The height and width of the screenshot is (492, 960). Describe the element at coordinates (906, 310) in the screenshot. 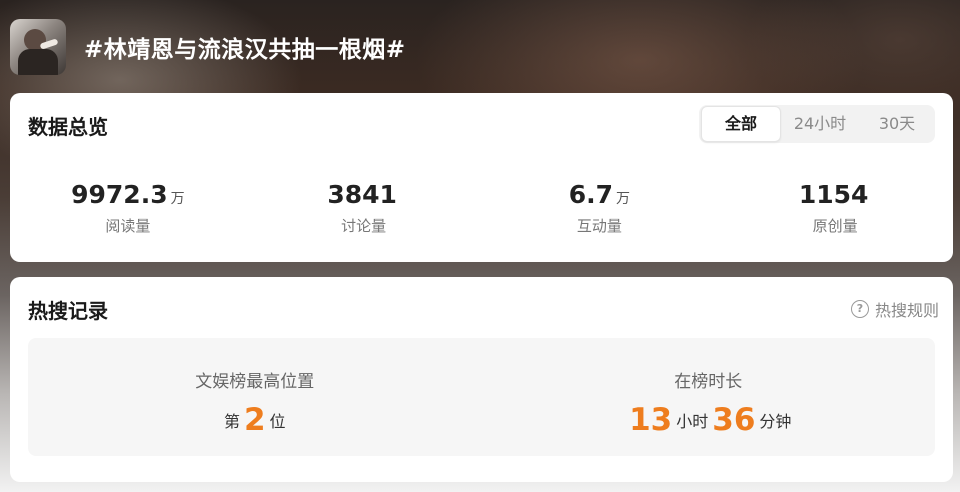

I see `hot-search-rules-label: 热搜规则` at that location.